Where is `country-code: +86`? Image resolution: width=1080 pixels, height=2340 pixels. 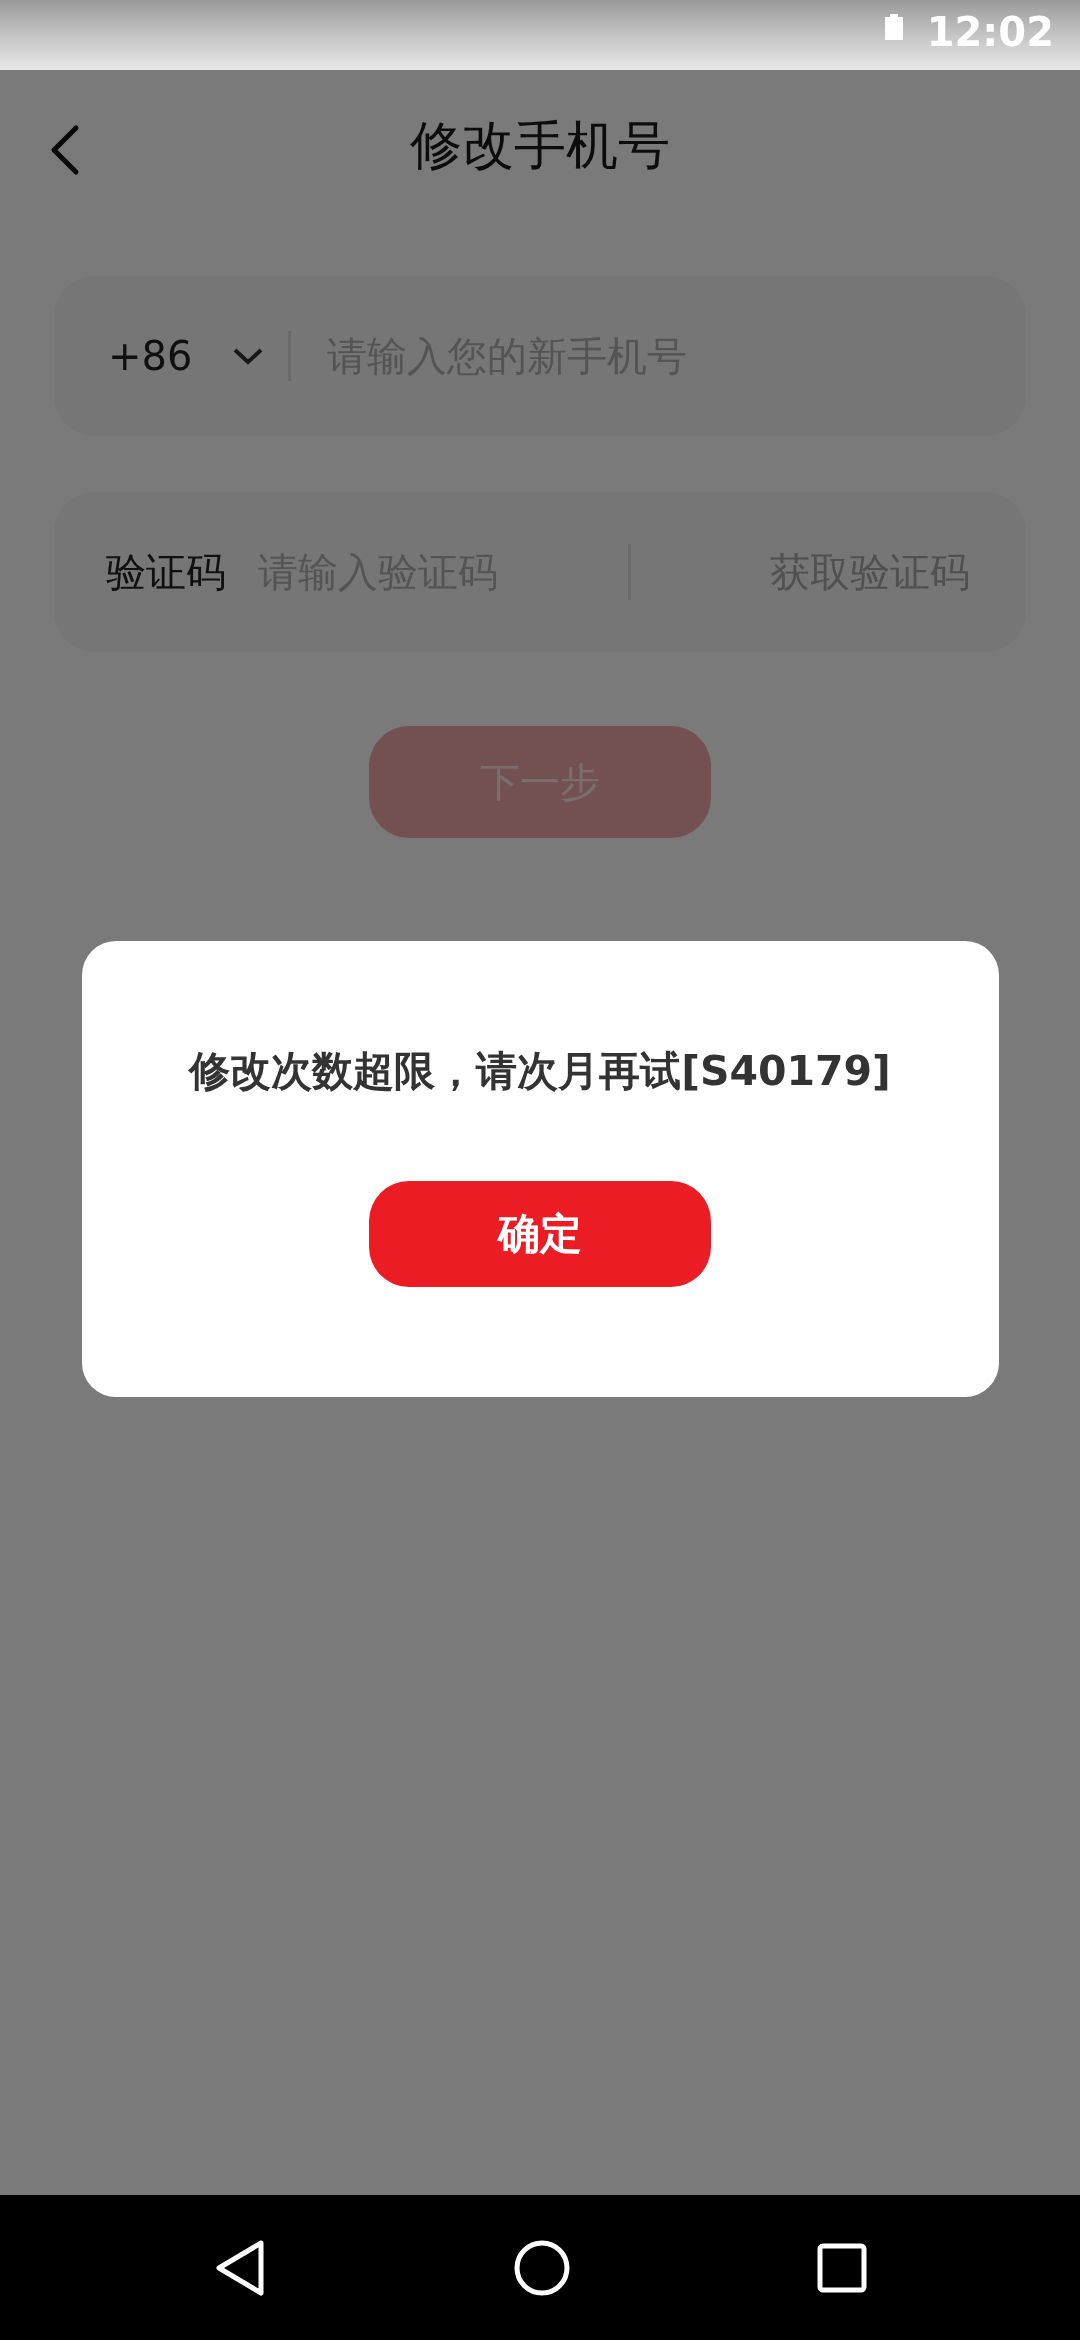 country-code: +86 is located at coordinates (150, 356).